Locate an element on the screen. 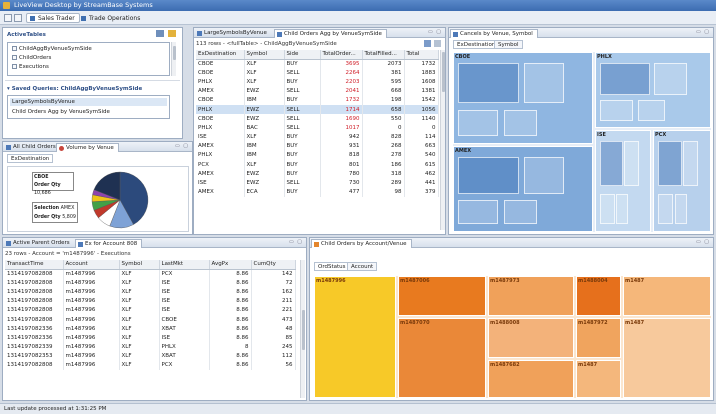  table-row: CBOE EWZ SELL 1690 550 1140 is located at coordinates (317, 119).